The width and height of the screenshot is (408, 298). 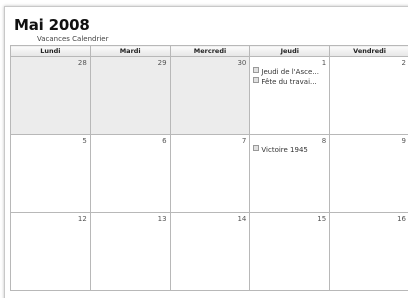 I want to click on day-number: 29, so click(x=162, y=63).